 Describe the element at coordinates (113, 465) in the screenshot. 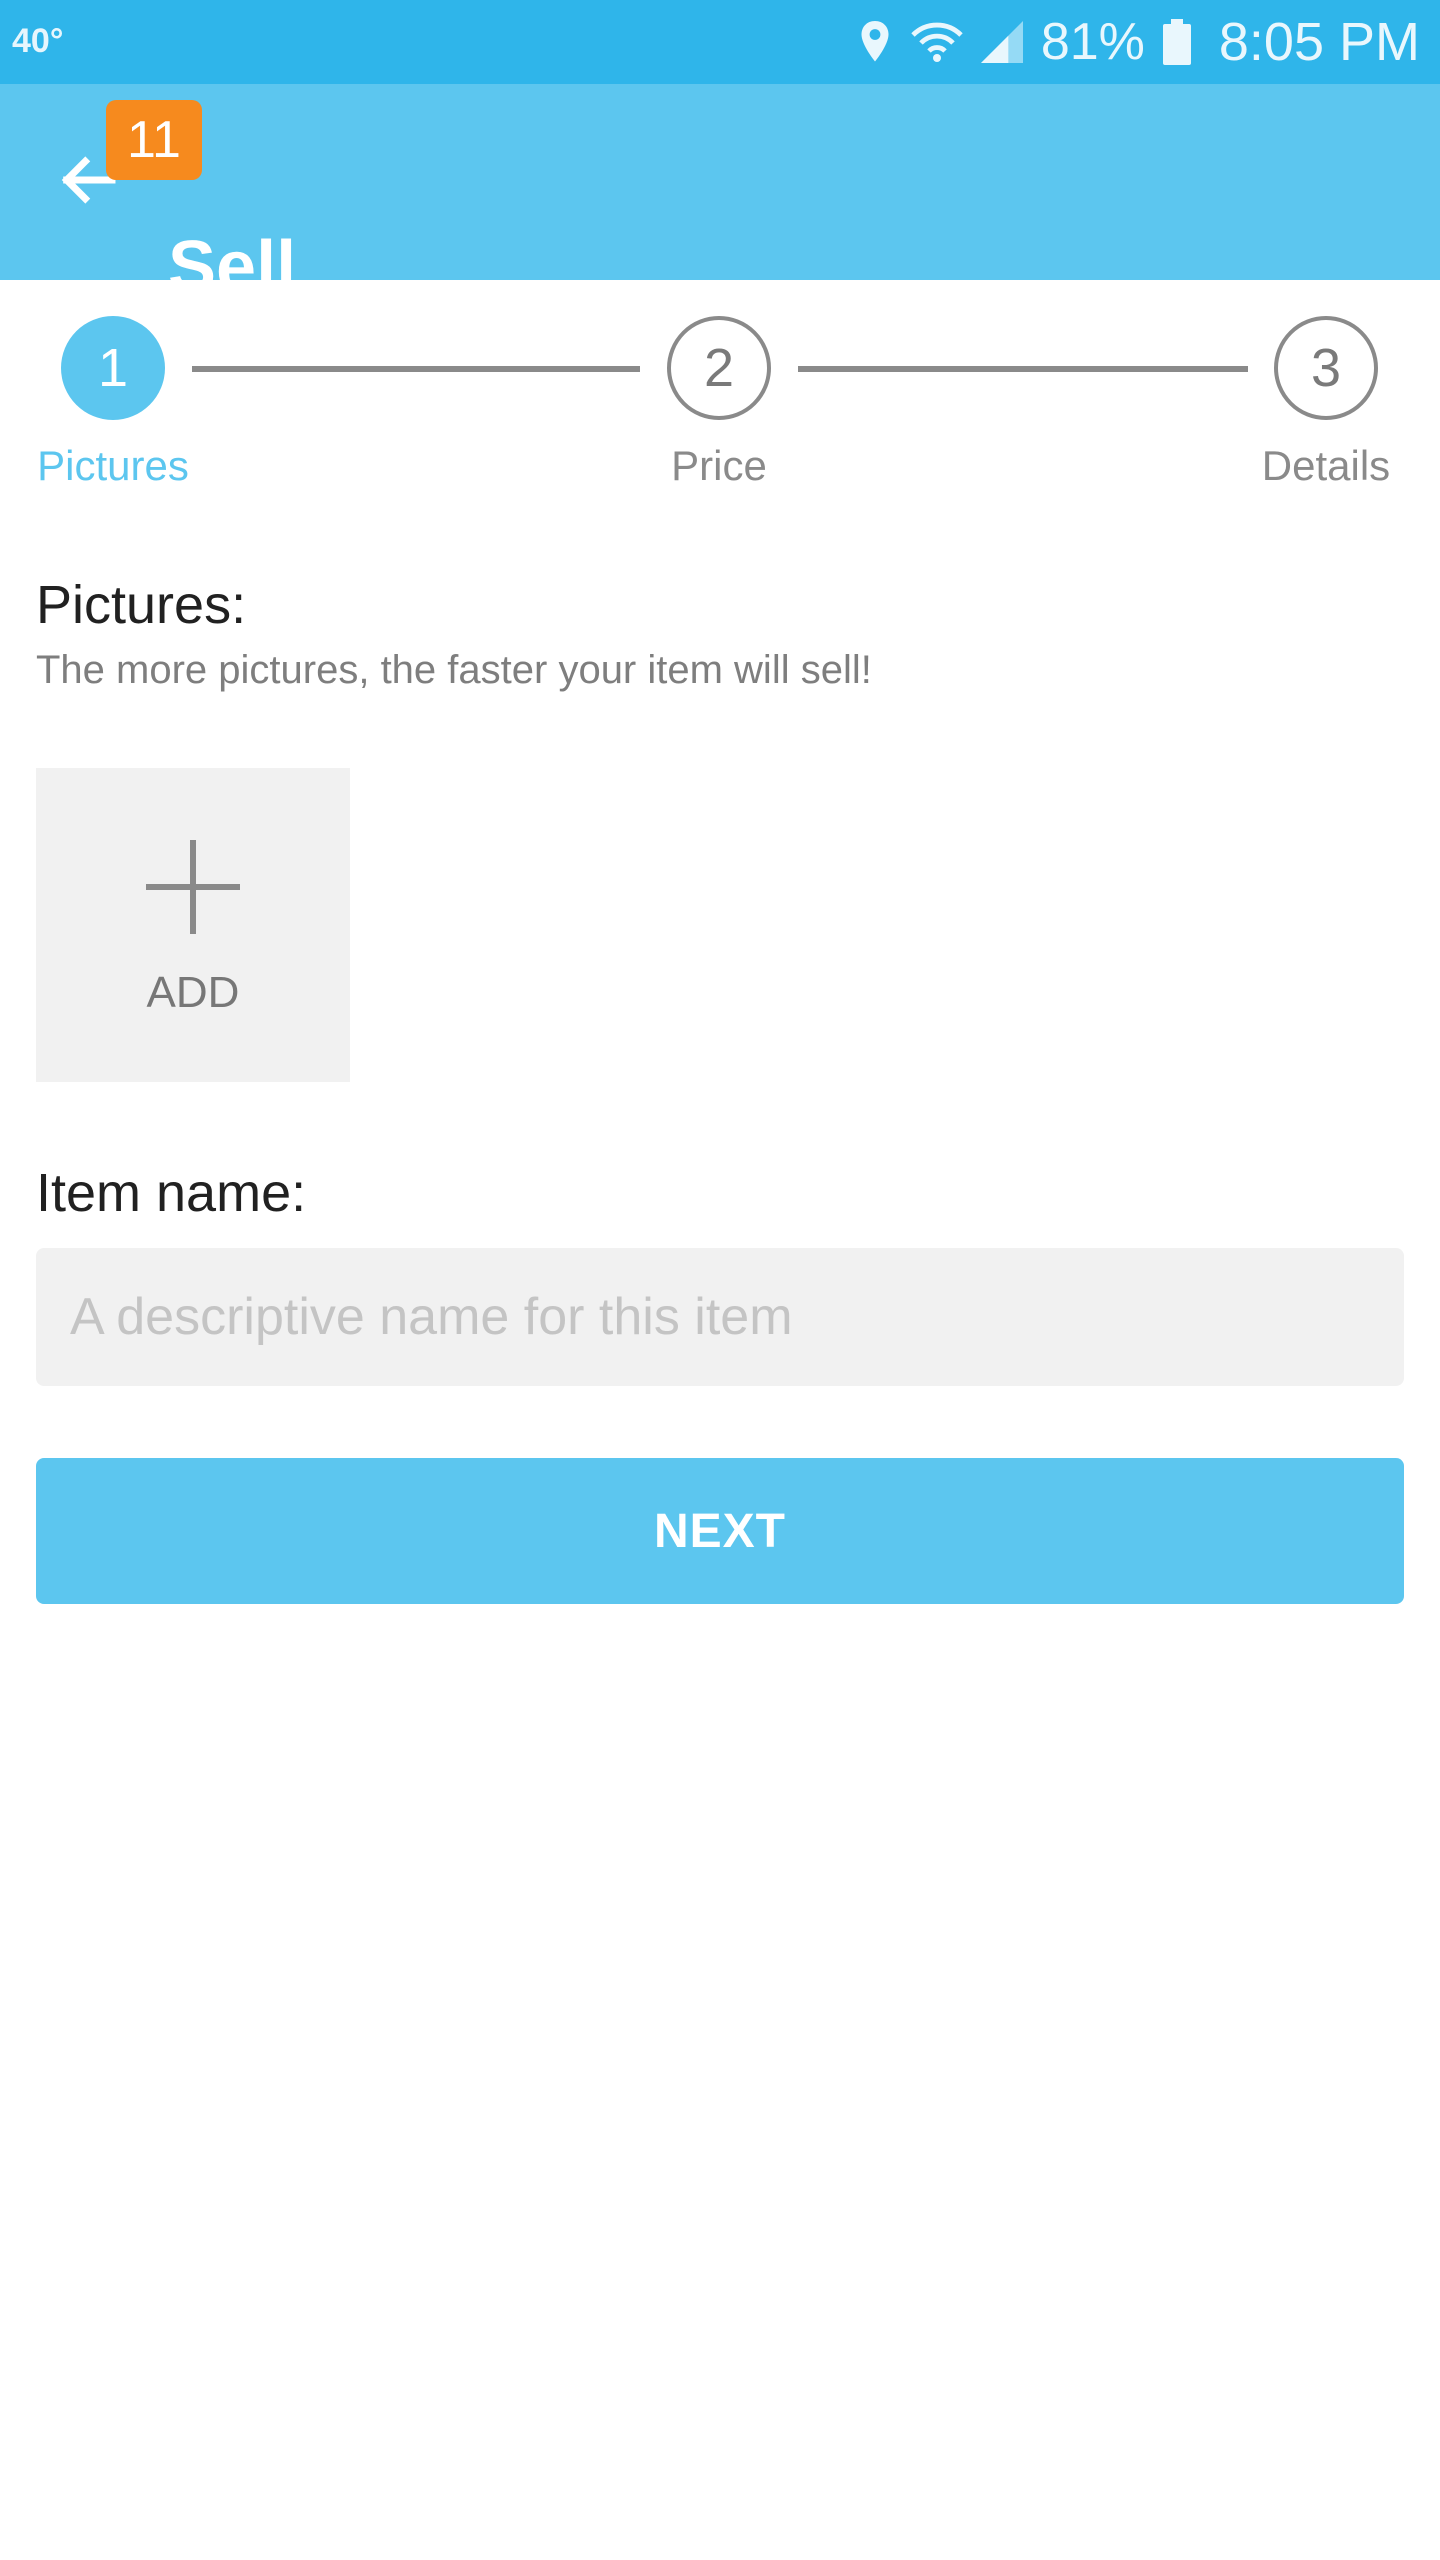

I see `step-1-label: Pictures` at that location.